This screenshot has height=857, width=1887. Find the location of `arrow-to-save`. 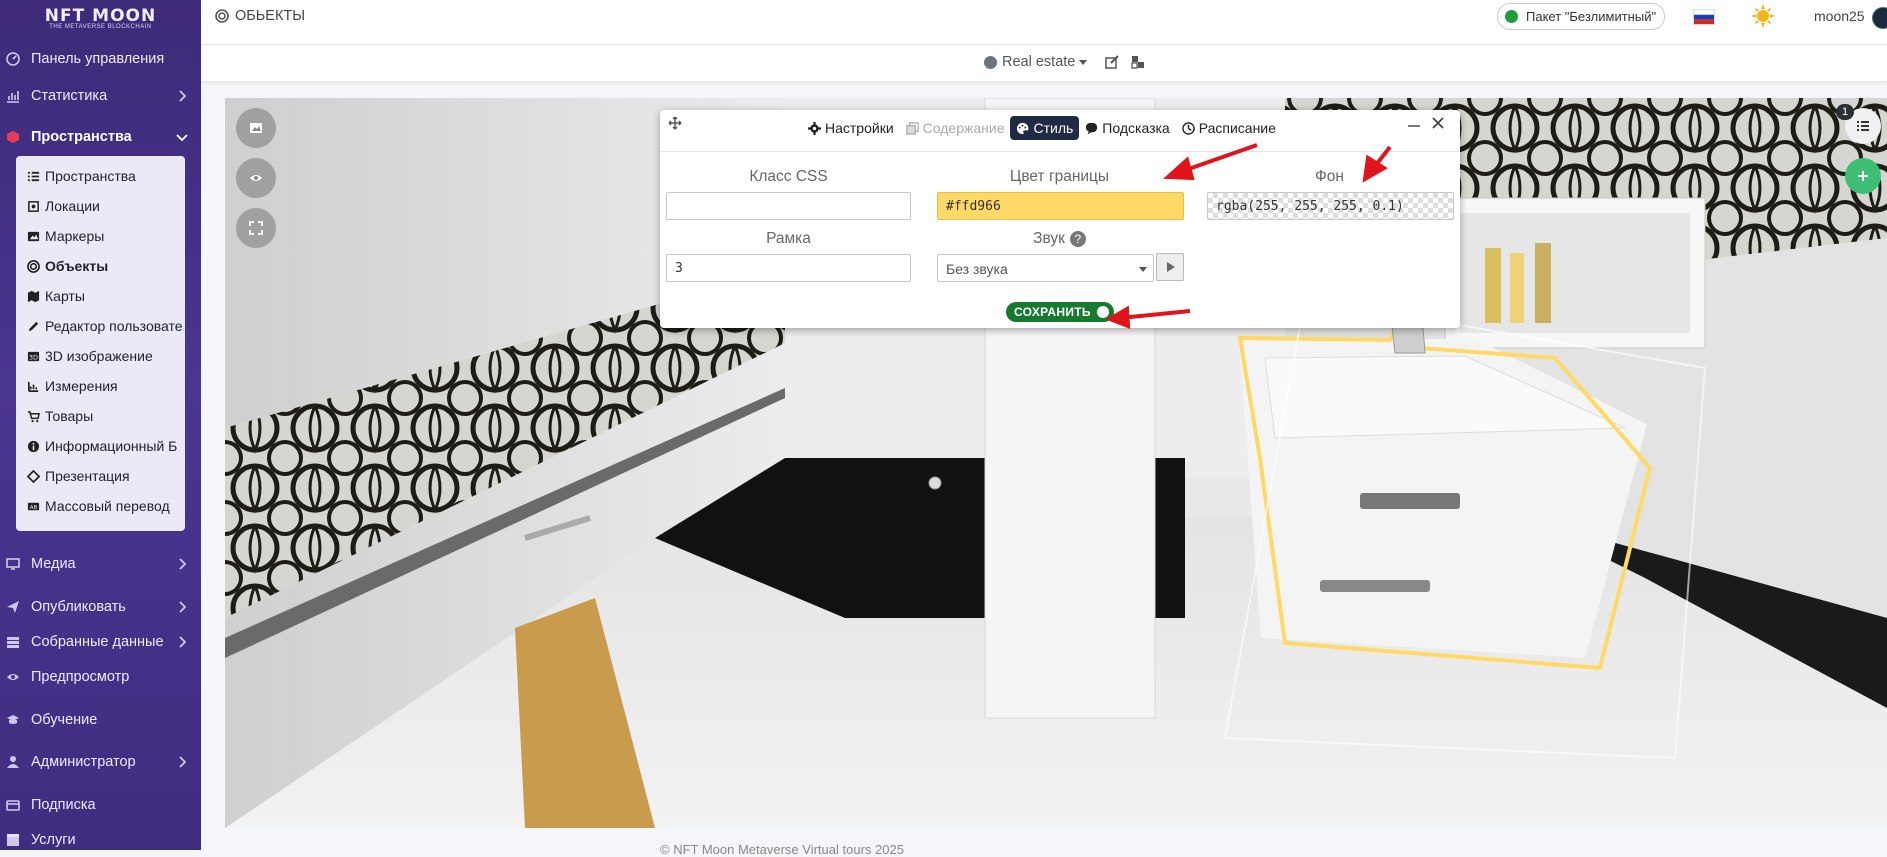

arrow-to-save is located at coordinates (1155, 314).